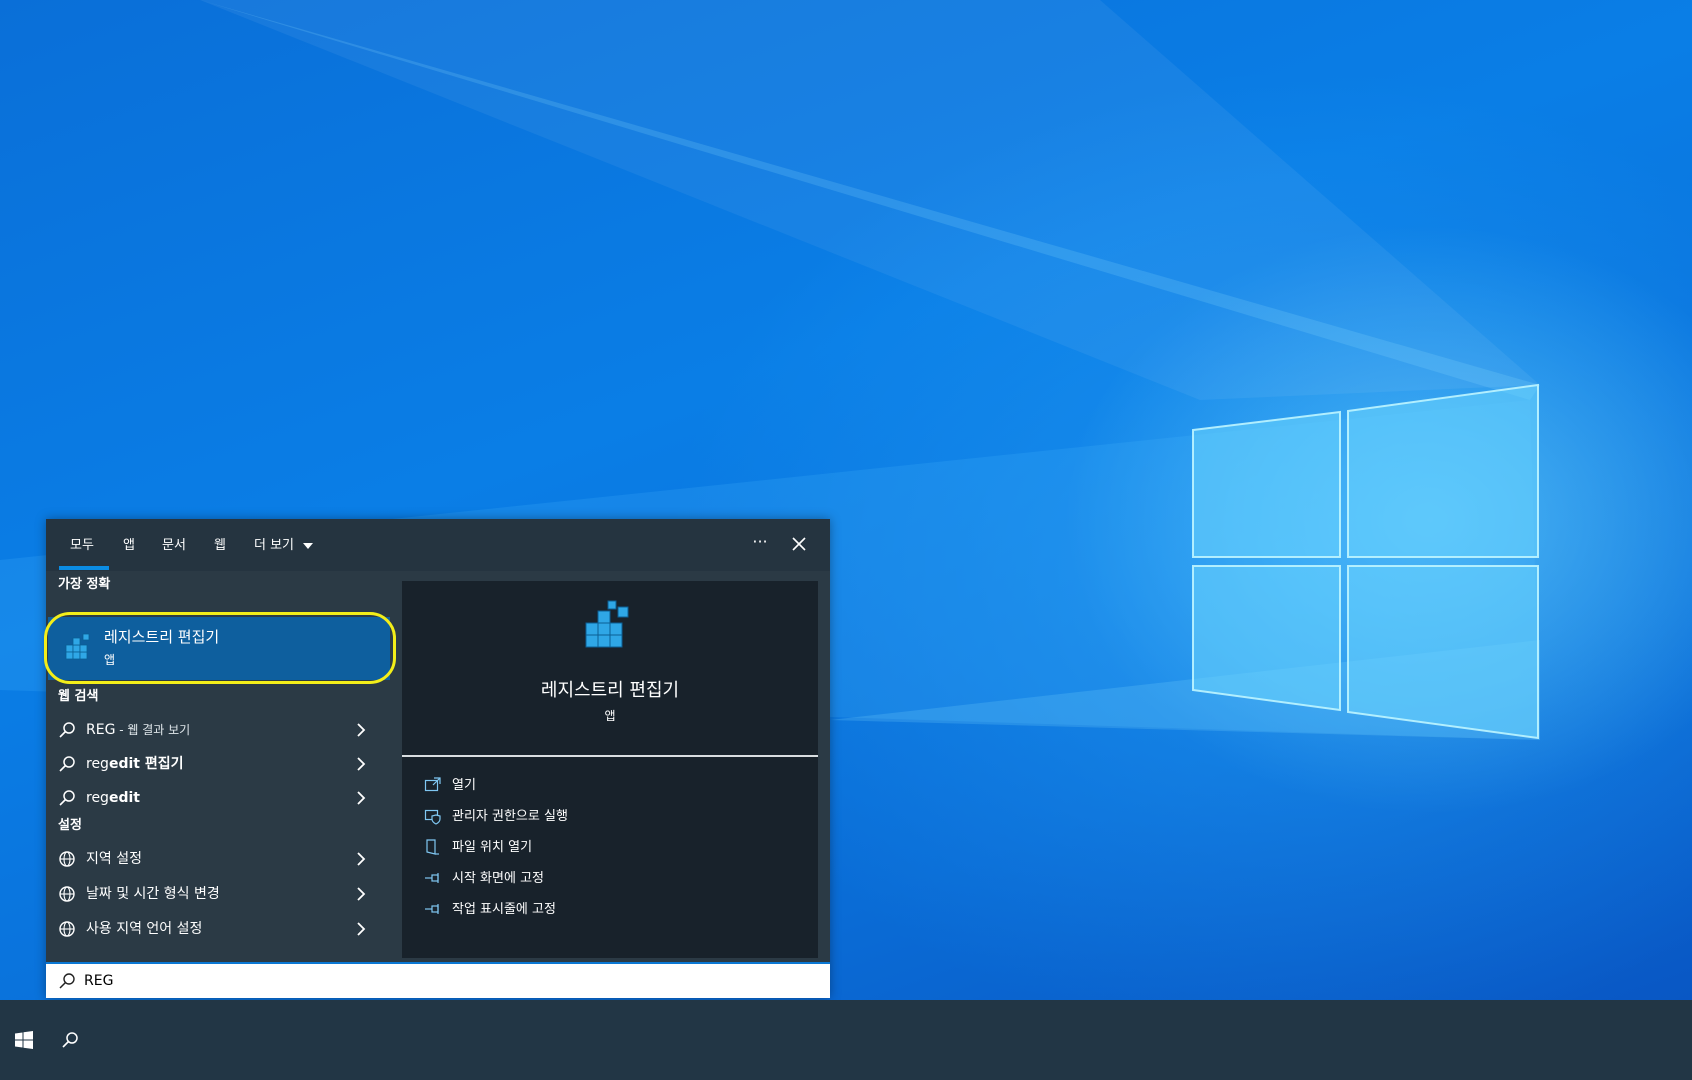 This screenshot has height=1080, width=1692. I want to click on settings-result-row: 지역 설정, so click(218, 859).